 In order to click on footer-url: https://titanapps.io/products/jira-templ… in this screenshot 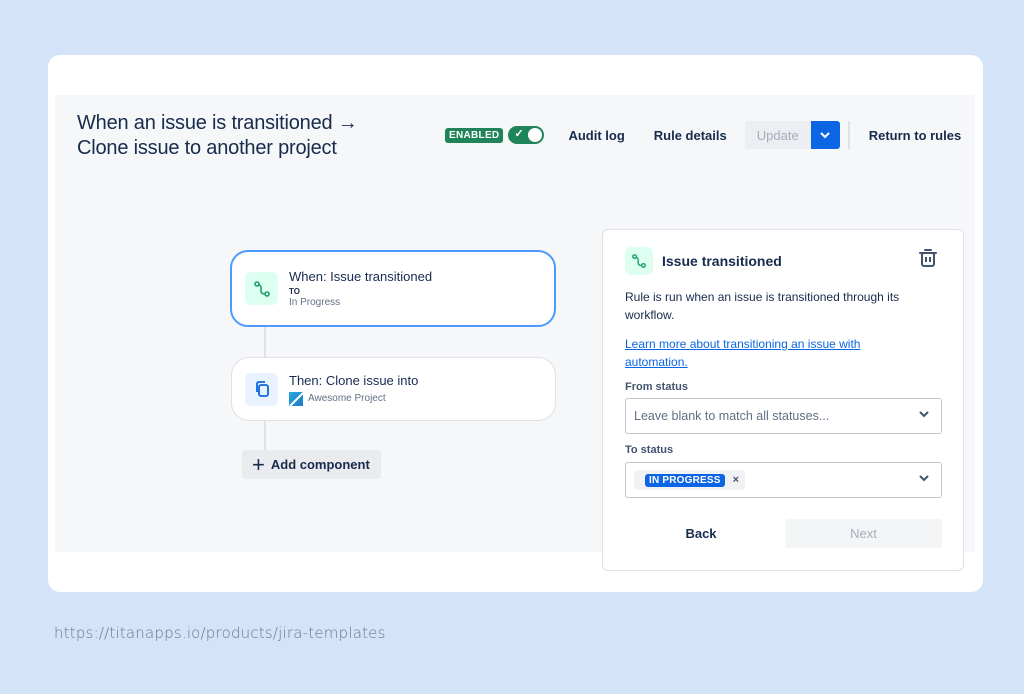, I will do `click(220, 633)`.